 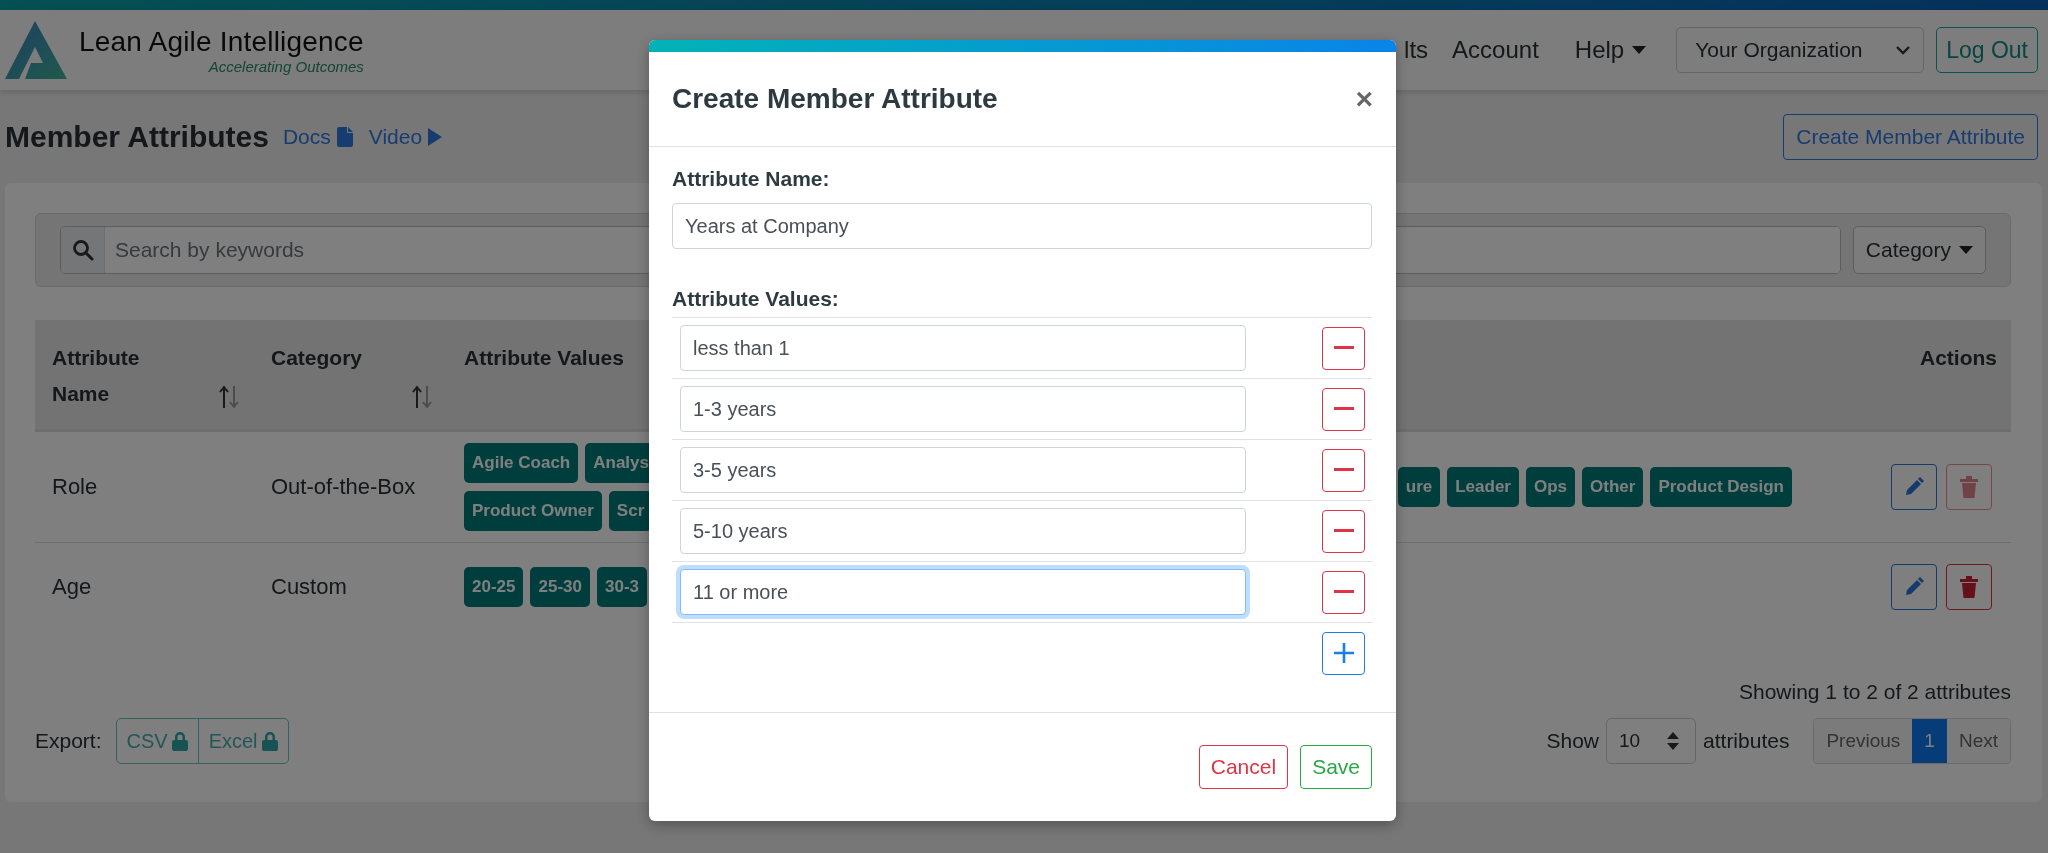 I want to click on table-cell-text: Role, so click(x=75, y=487).